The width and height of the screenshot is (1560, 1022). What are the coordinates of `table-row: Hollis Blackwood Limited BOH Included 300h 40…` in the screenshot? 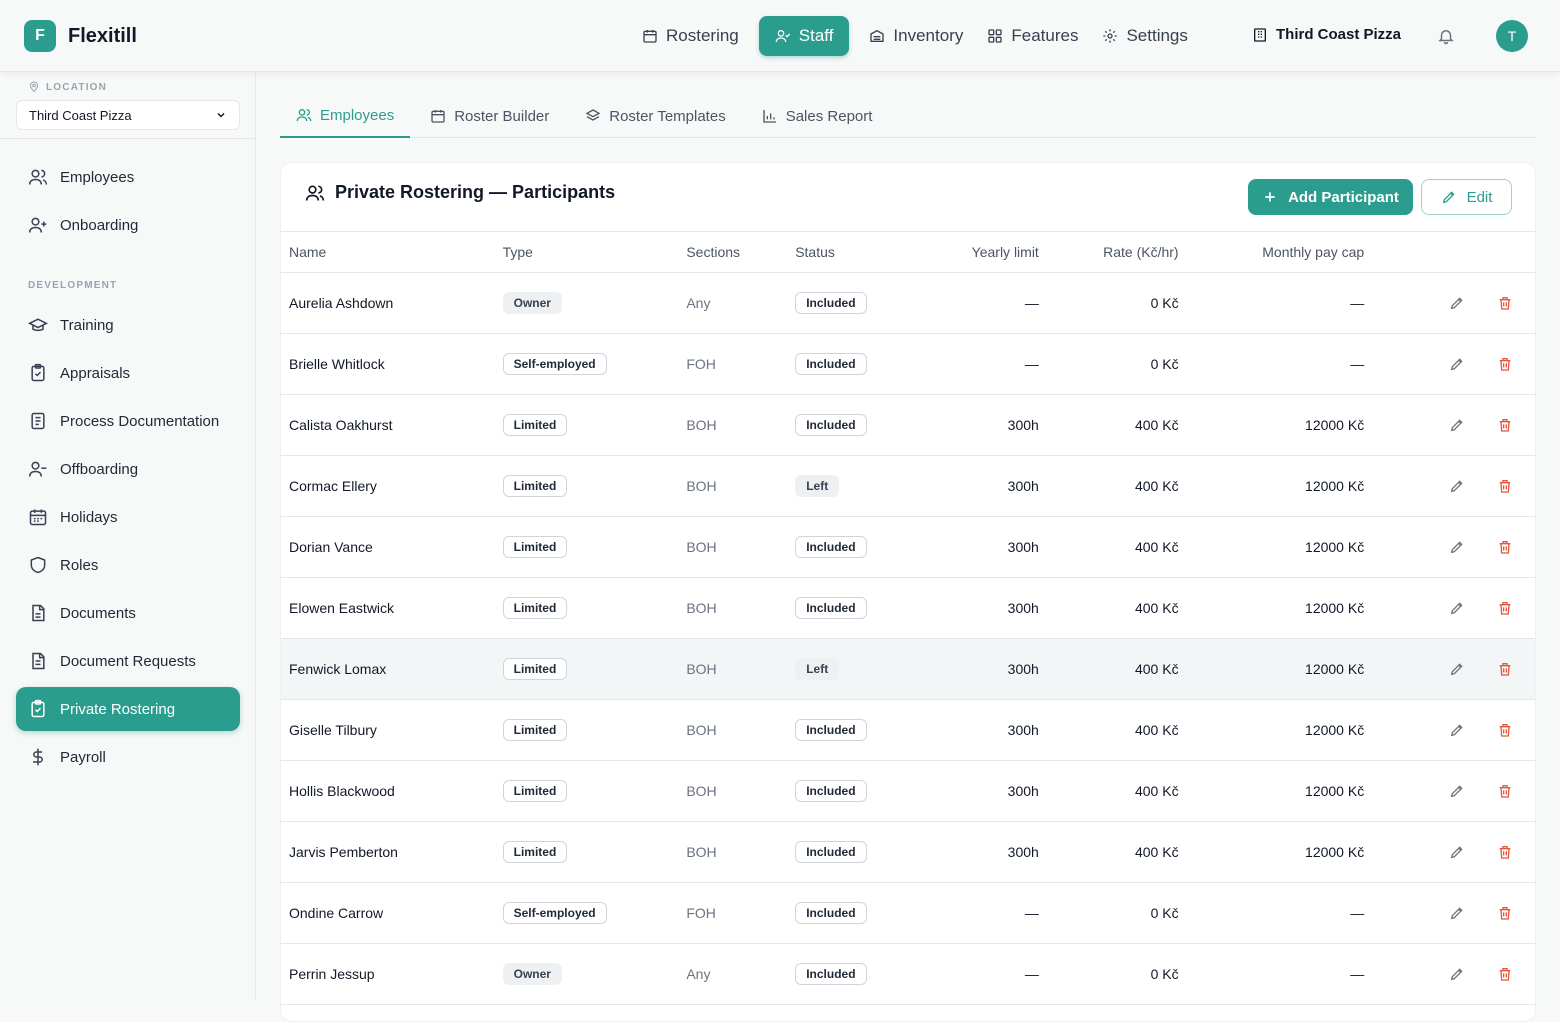 It's located at (908, 791).